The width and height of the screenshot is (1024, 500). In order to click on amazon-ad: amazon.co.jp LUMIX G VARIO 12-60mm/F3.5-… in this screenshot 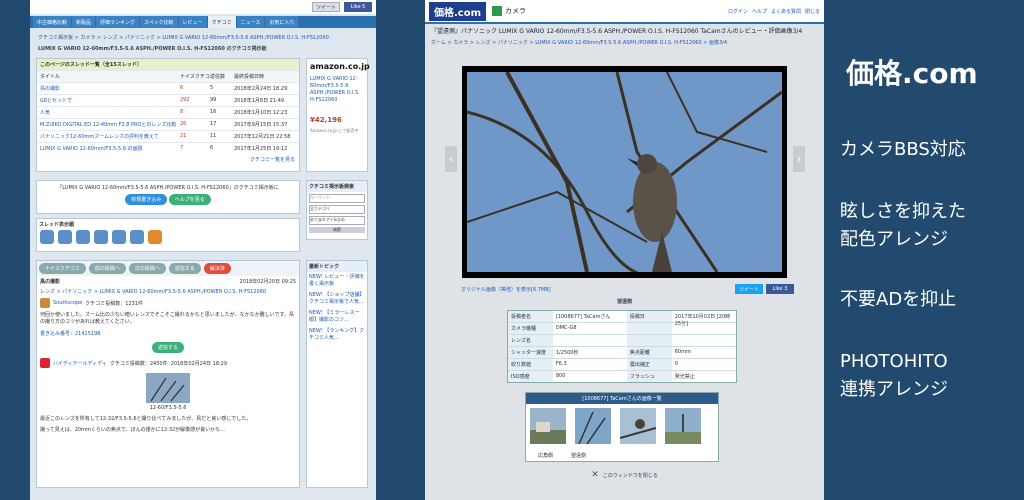, I will do `click(338, 115)`.